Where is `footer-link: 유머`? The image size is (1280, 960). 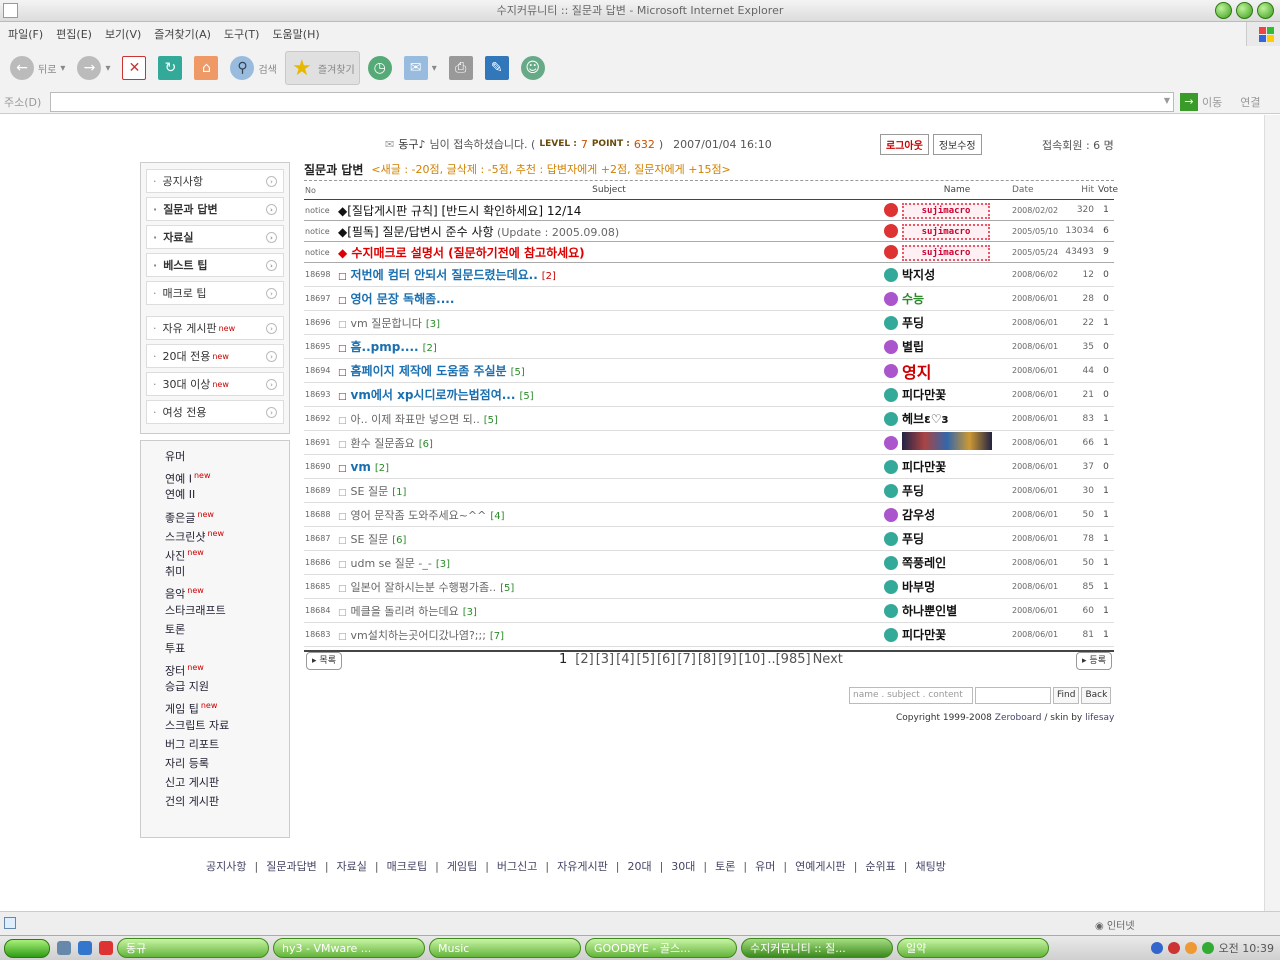
footer-link: 유머 is located at coordinates (765, 866).